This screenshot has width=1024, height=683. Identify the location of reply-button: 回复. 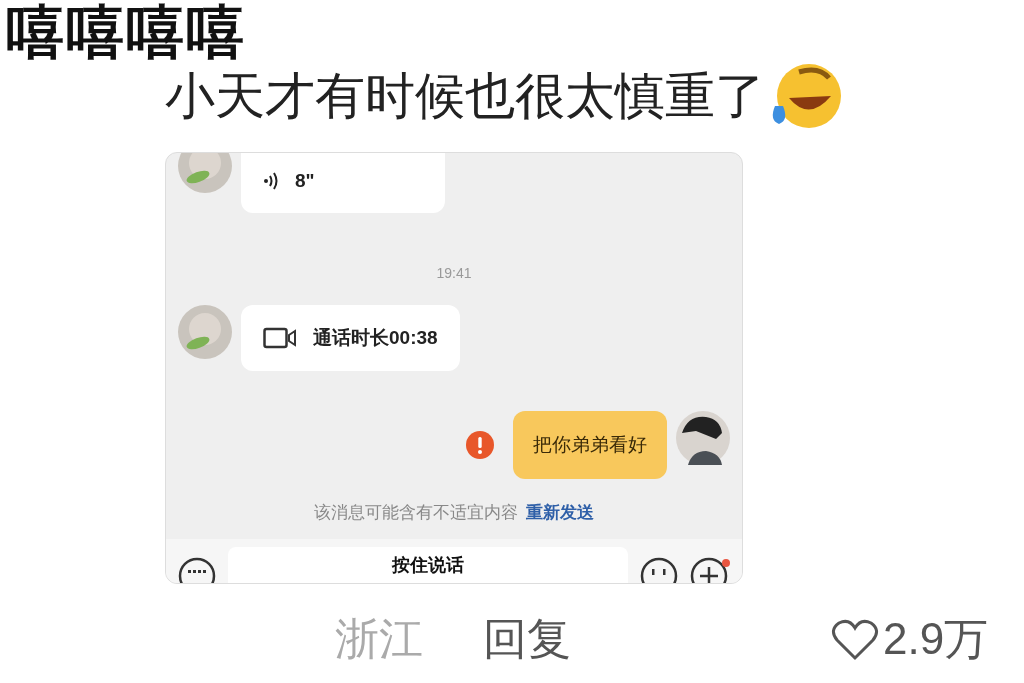
(527, 639).